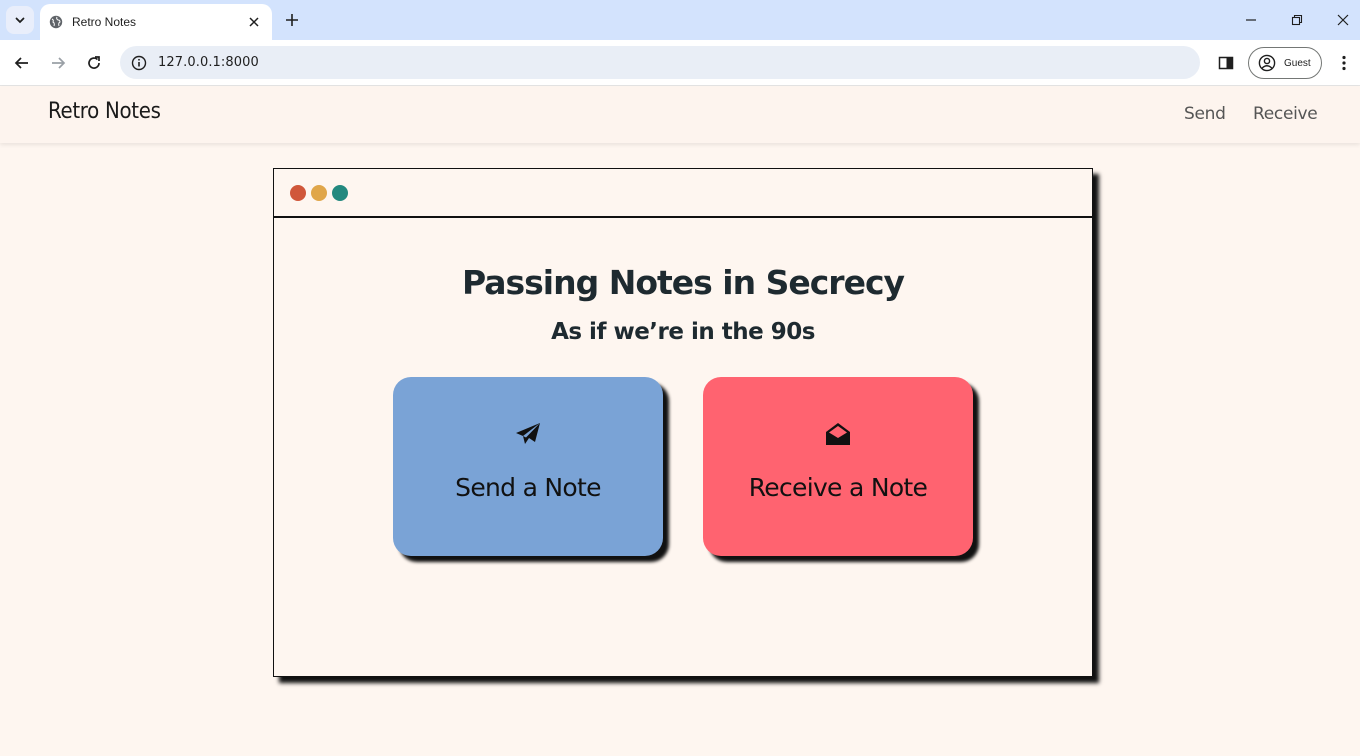  I want to click on back-button, so click(22, 63).